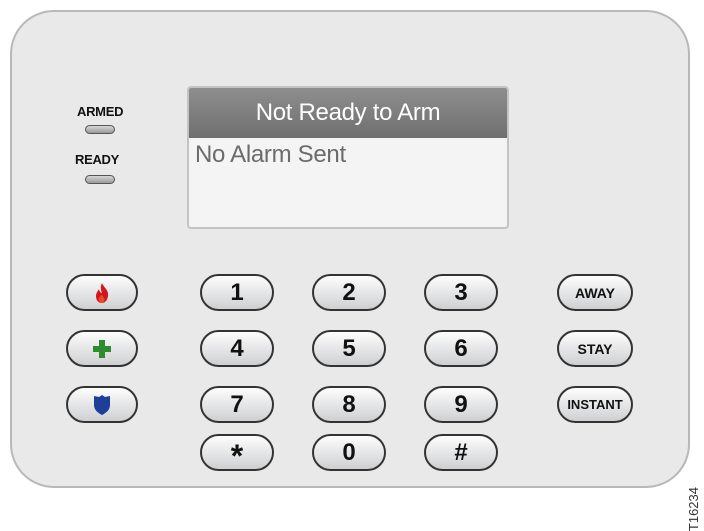 The image size is (704, 531). I want to click on fire-button, so click(102, 292).